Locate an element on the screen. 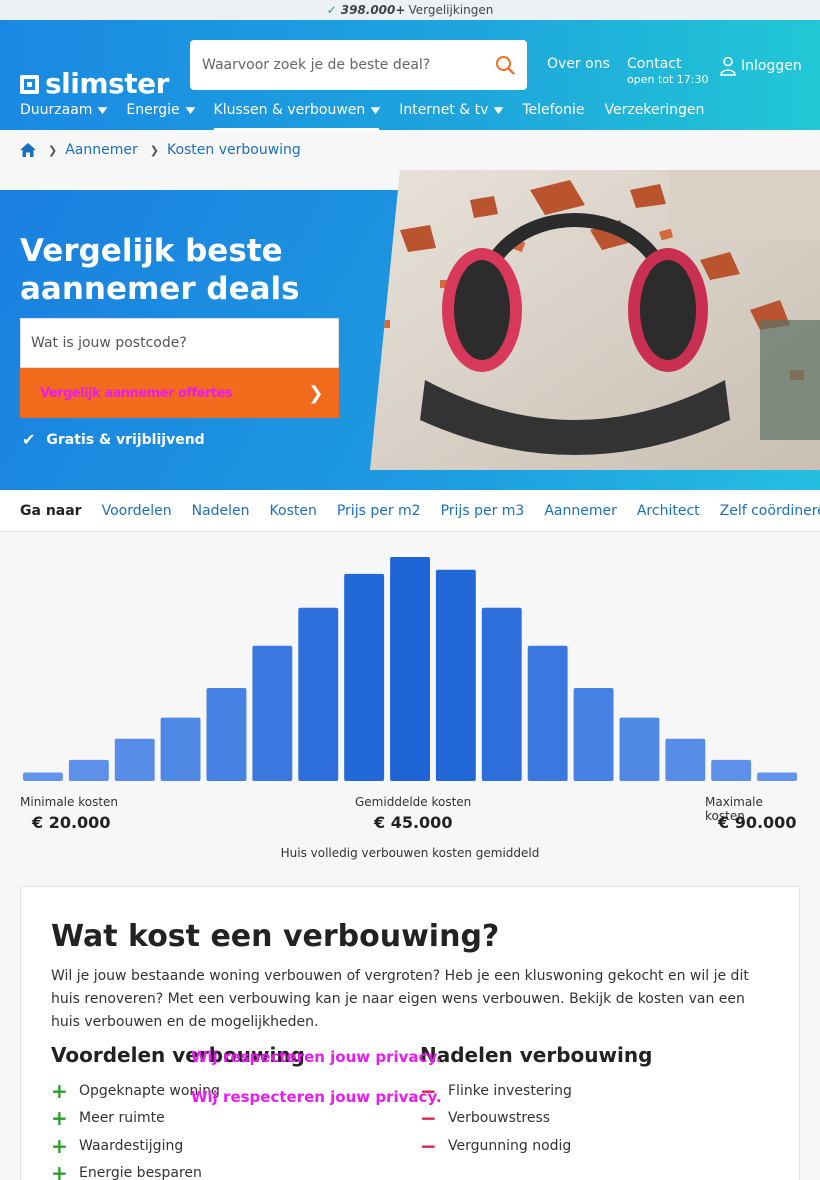 Image resolution: width=820 pixels, height=1180 pixels. goto-label: Ga naar is located at coordinates (51, 510).